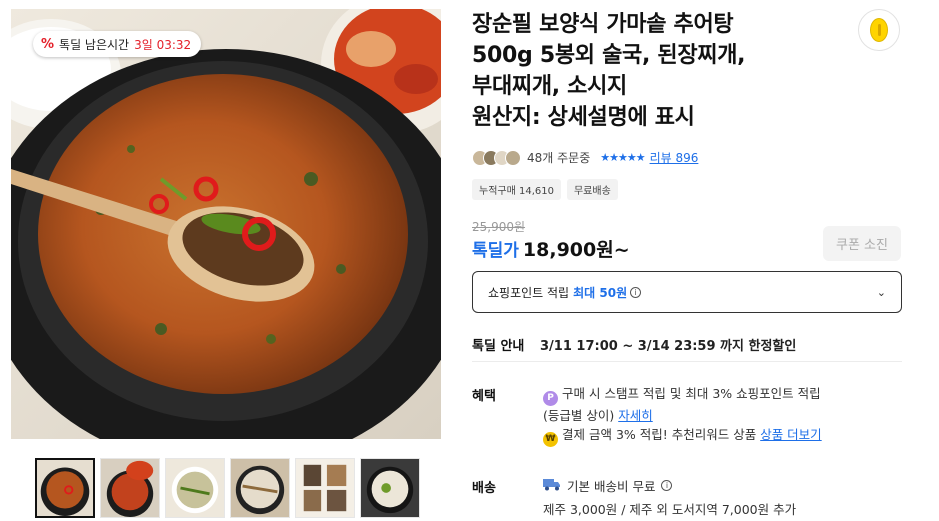 This screenshot has width=939, height=521. What do you see at coordinates (516, 189) in the screenshot?
I see `cumulative-purchase-chip: 누적구매 14,610` at bounding box center [516, 189].